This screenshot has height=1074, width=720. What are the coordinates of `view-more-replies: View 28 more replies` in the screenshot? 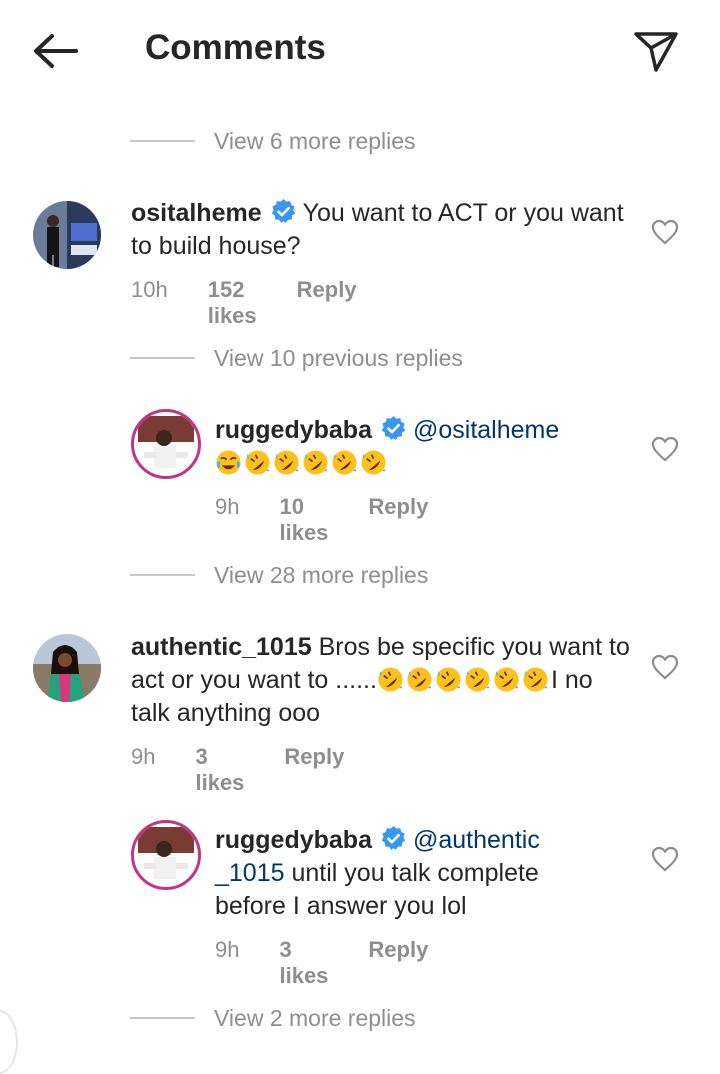 It's located at (279, 575).